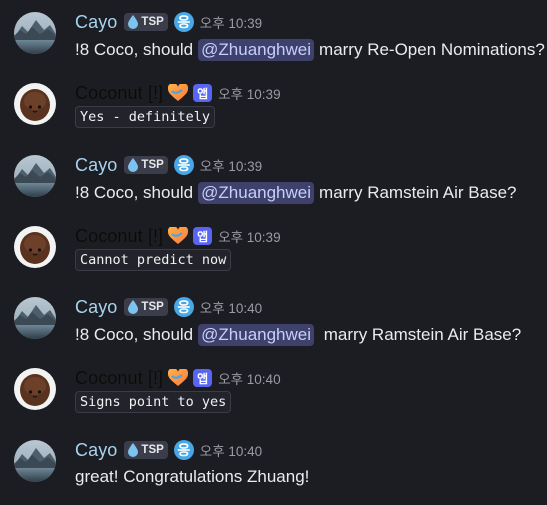 The width and height of the screenshot is (547, 505). I want to click on message-content: great! Congratulations Zhuang!, so click(192, 477).